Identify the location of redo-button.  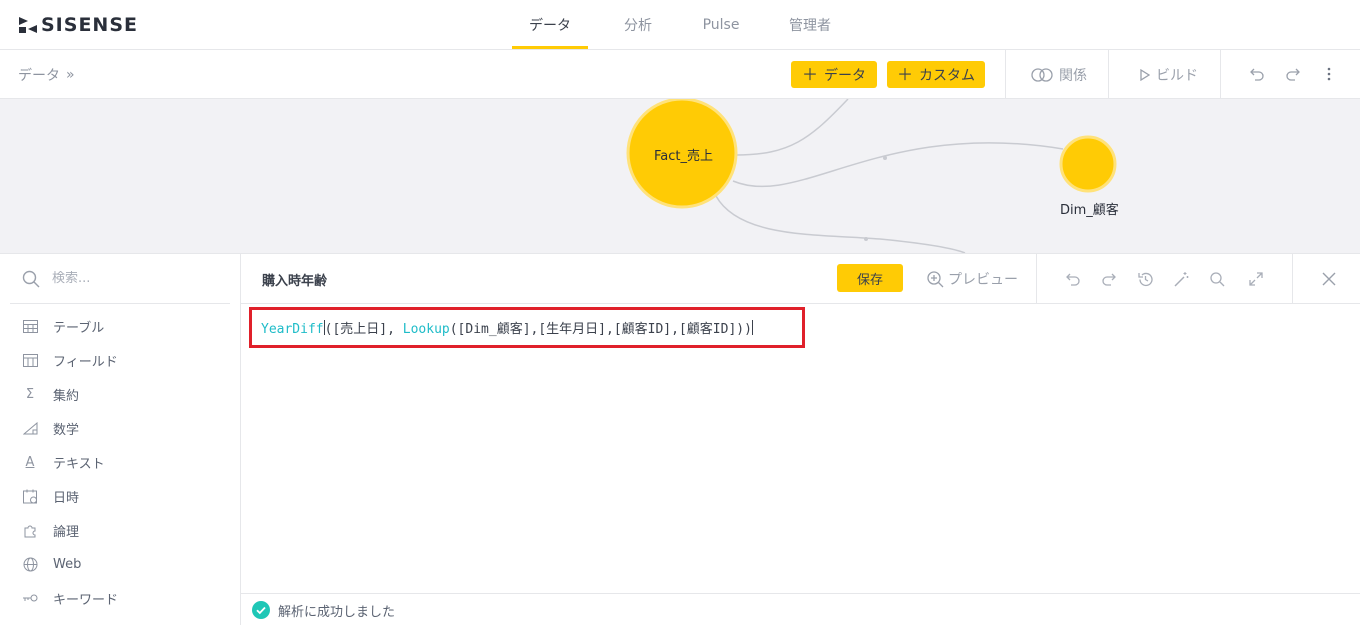
(1293, 74).